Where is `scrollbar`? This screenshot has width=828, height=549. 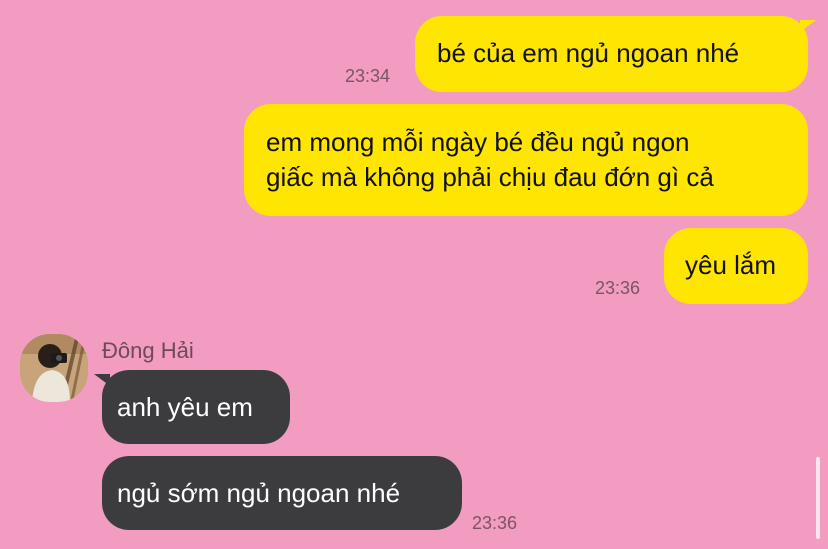
scrollbar is located at coordinates (818, 498).